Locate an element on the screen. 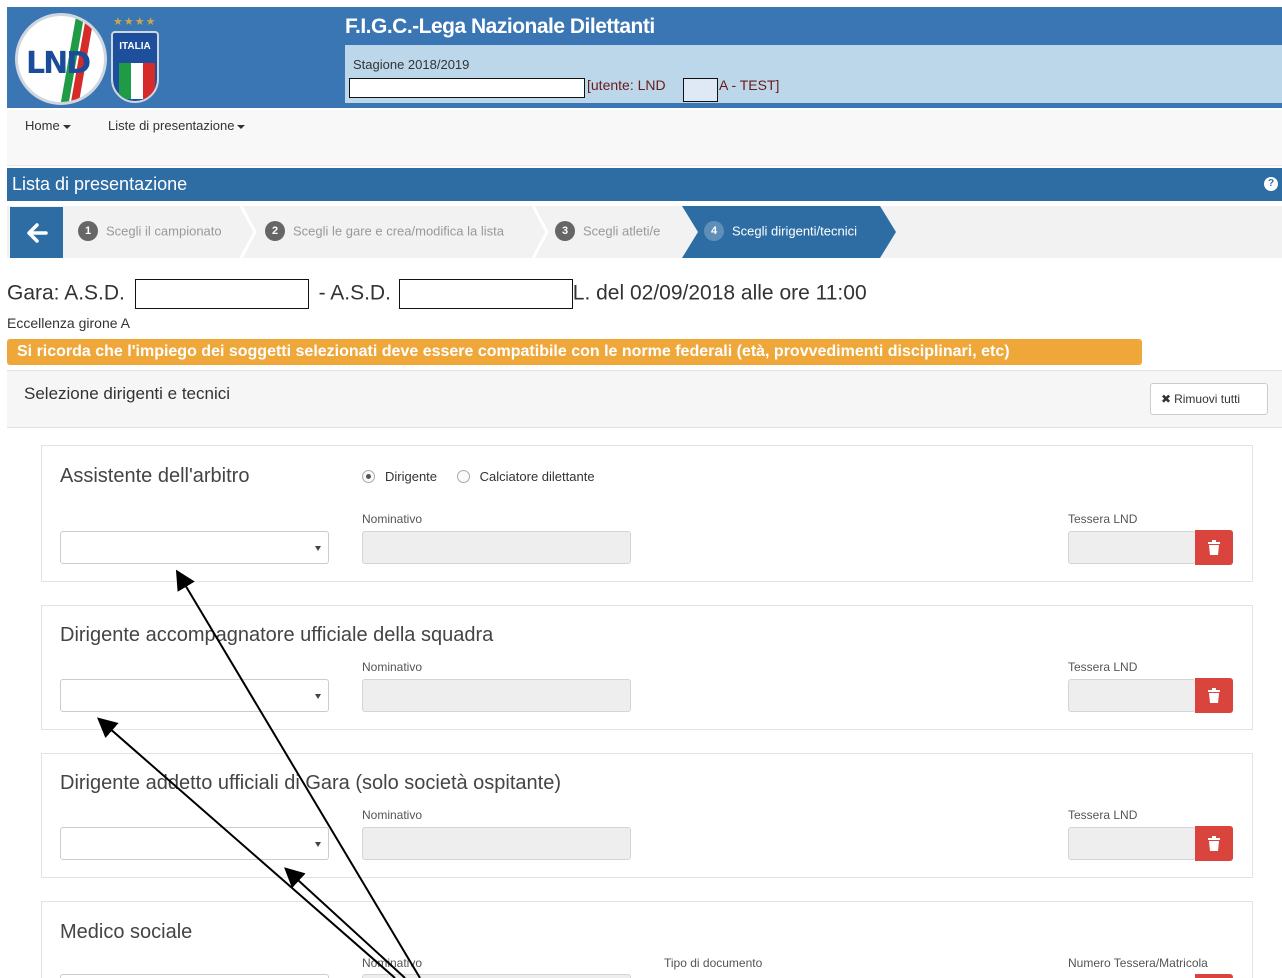  radio-calciatore-dilettante is located at coordinates (463, 477).